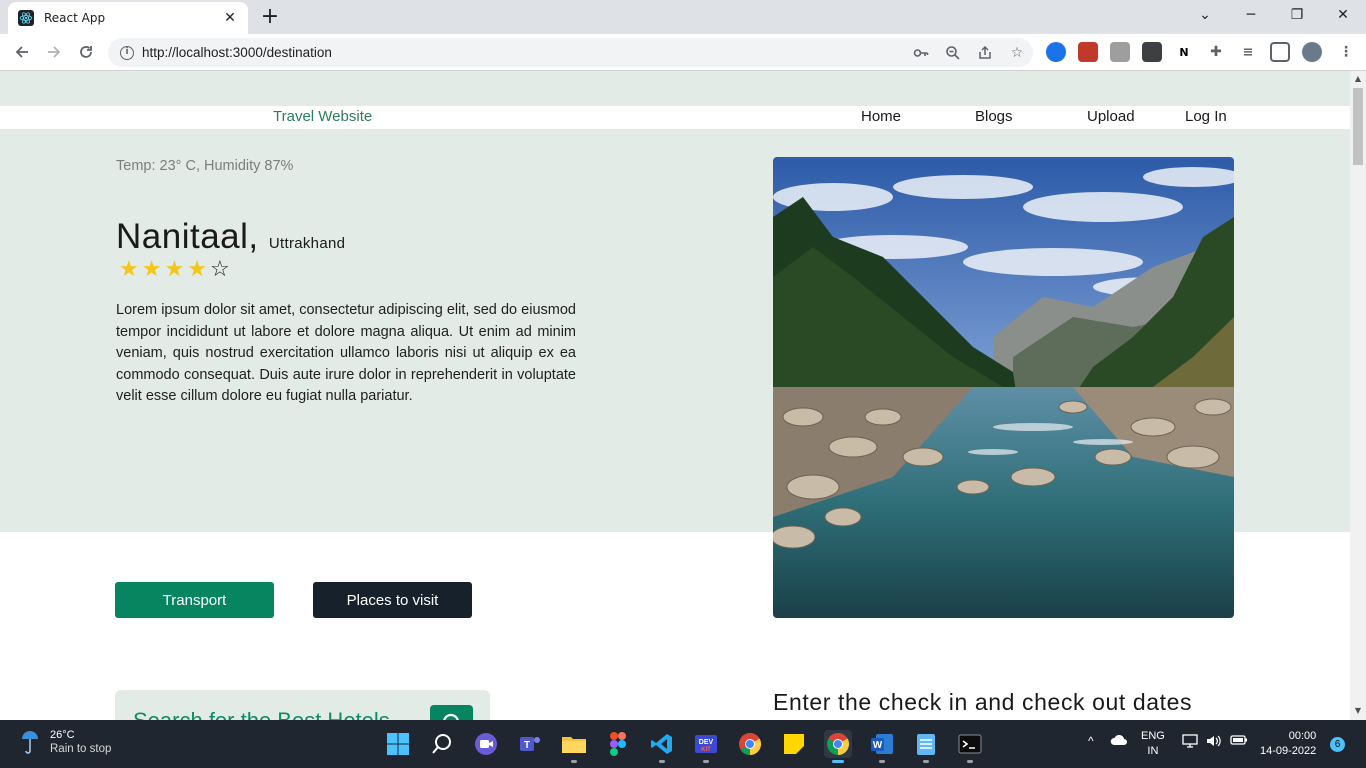  Describe the element at coordinates (486, 744) in the screenshot. I see `meet-icon` at that location.